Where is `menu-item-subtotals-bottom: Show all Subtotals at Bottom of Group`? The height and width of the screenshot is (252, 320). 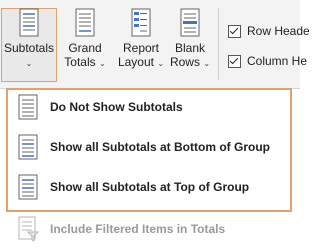
menu-item-subtotals-bottom: Show all Subtotals at Bottom of Group is located at coordinates (151, 147).